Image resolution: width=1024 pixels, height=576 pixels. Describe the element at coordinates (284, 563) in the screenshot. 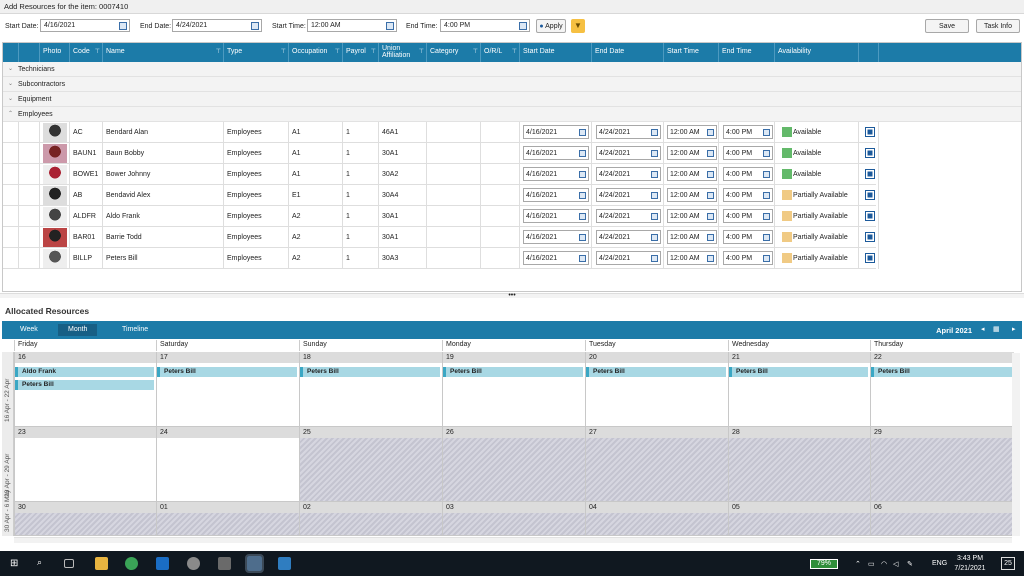

I see `app-icon` at that location.